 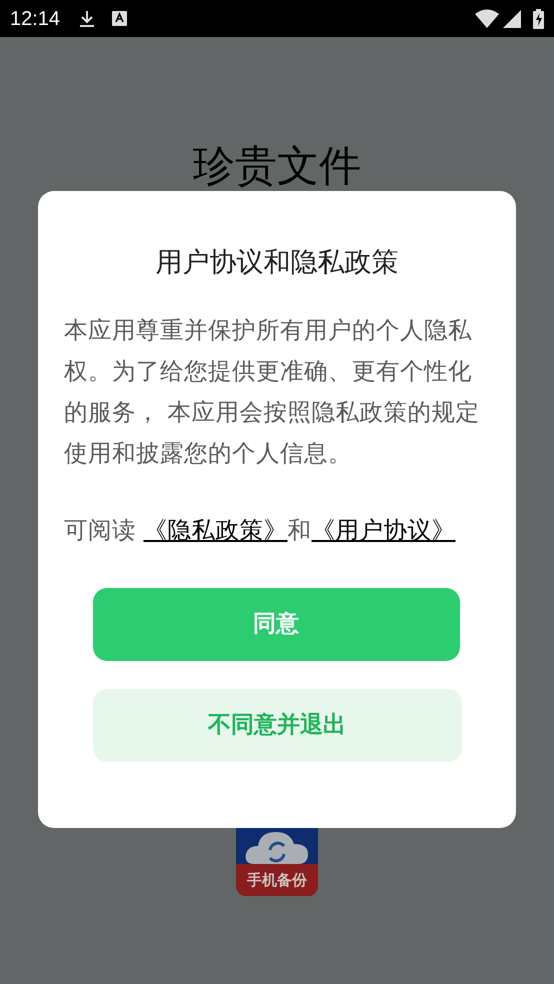 I want to click on dialog-message: 本应用尊重并保护所有用户的个人隐私权。为了给您提供更准确、更有个性化的服务， 本应用会按照隐私政策的规定使用和披露您的个人信息。, so click(x=272, y=392).